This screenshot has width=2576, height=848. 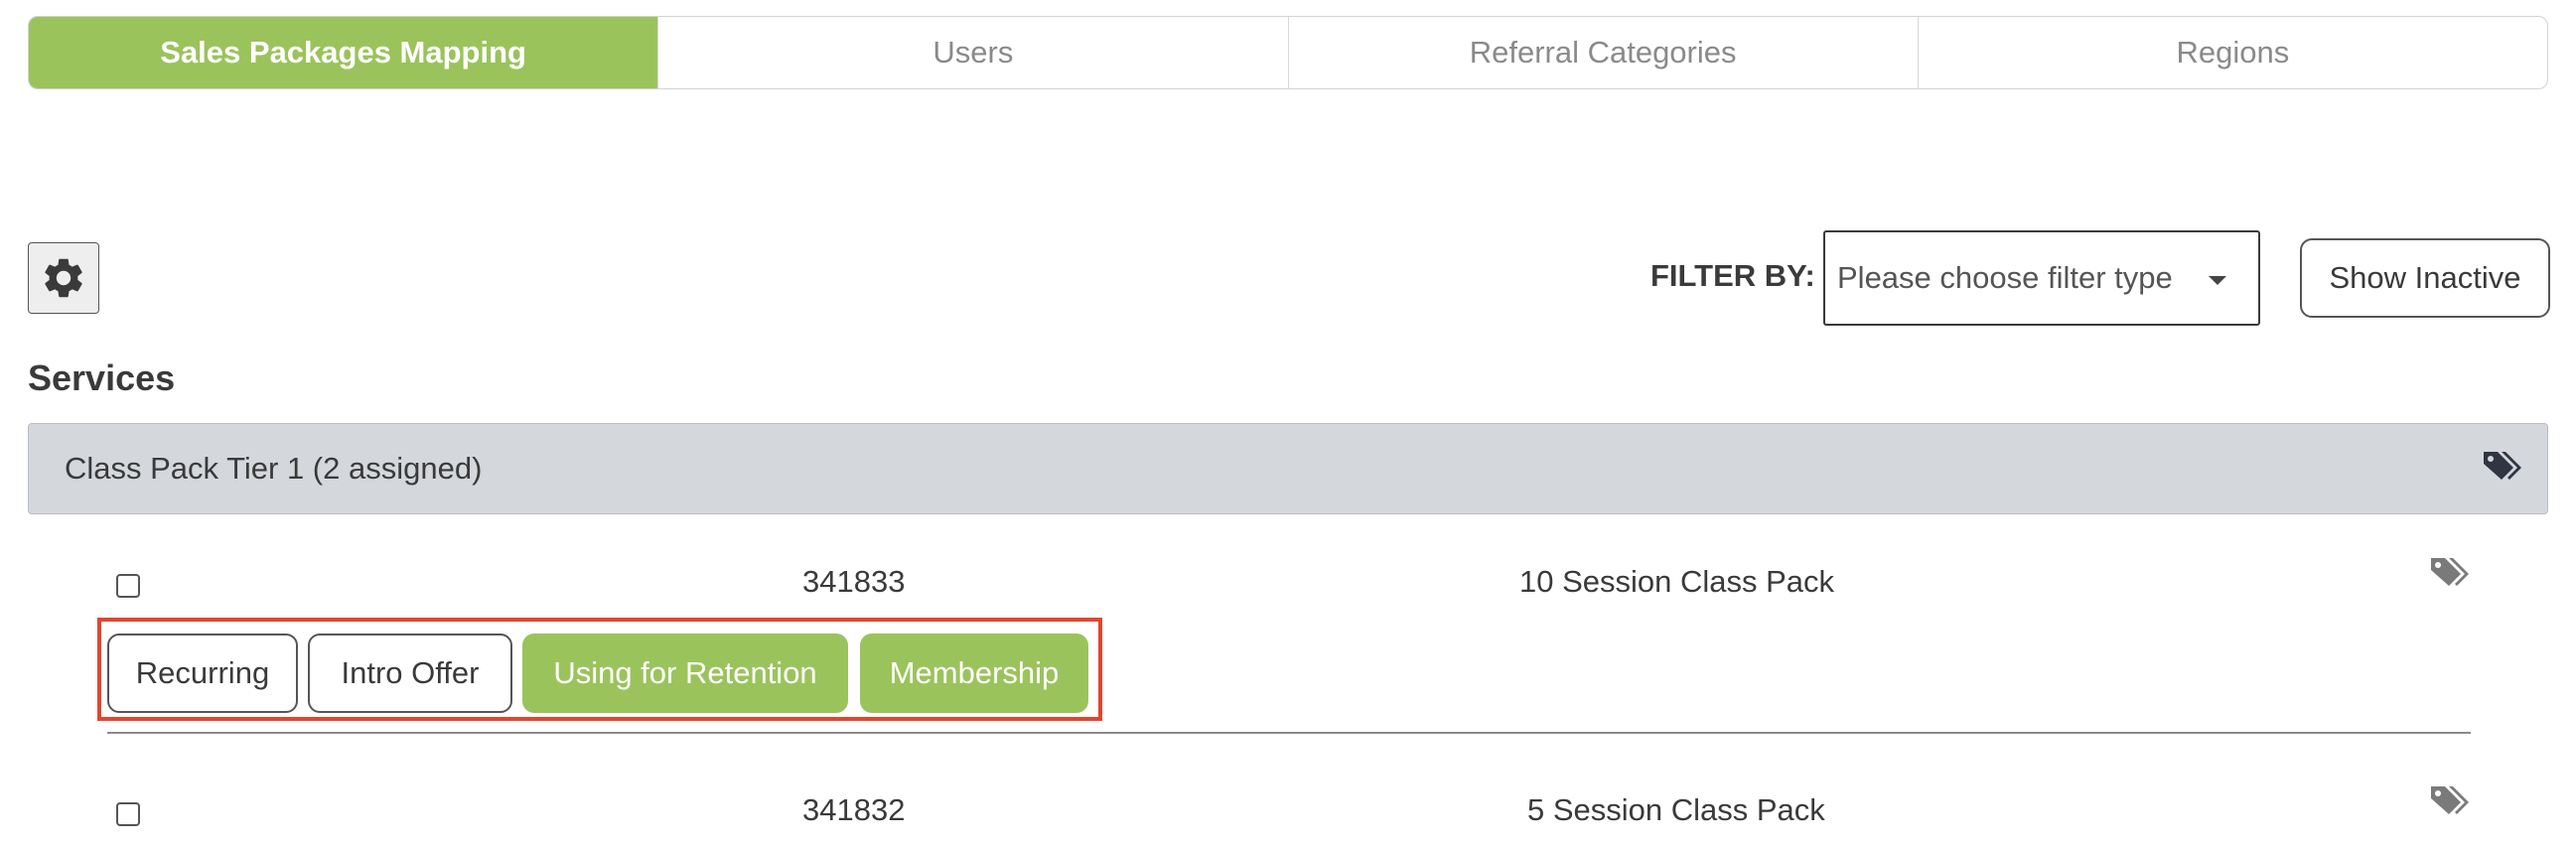 What do you see at coordinates (102, 377) in the screenshot?
I see `section-title: Services` at bounding box center [102, 377].